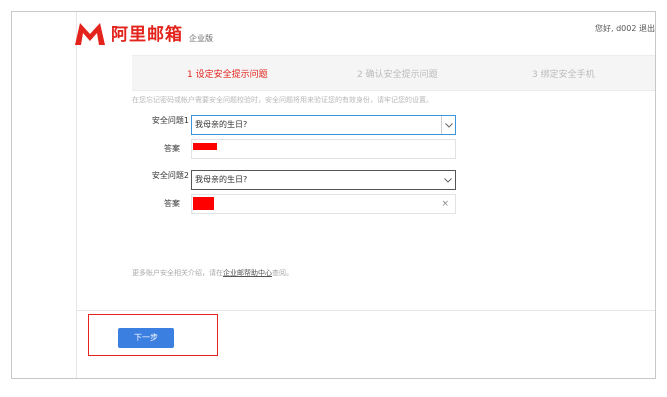 The width and height of the screenshot is (667, 397). What do you see at coordinates (323, 149) in the screenshot?
I see `answer1-input` at bounding box center [323, 149].